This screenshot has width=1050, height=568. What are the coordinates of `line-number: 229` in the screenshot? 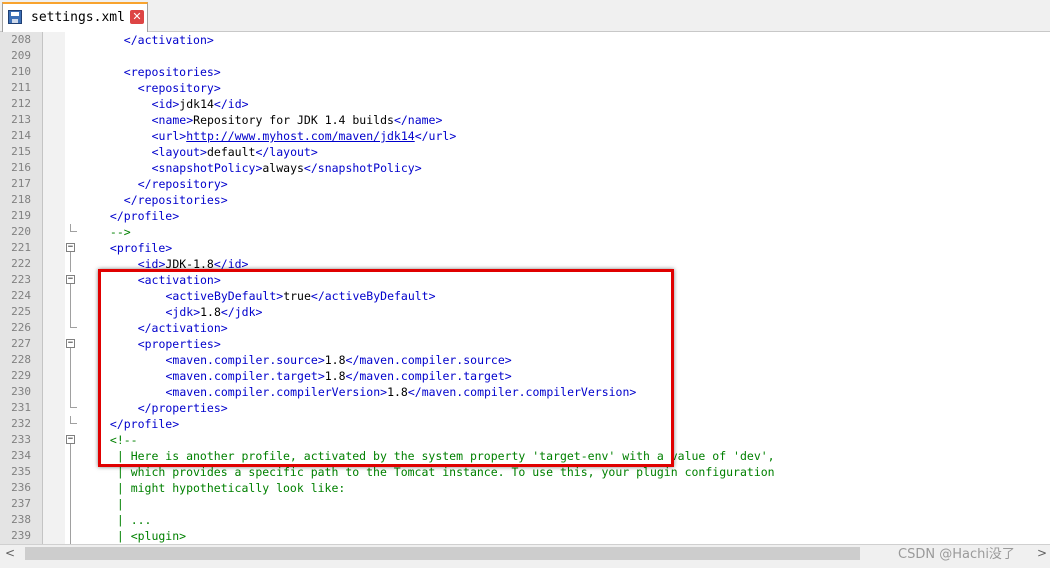 It's located at (21, 375).